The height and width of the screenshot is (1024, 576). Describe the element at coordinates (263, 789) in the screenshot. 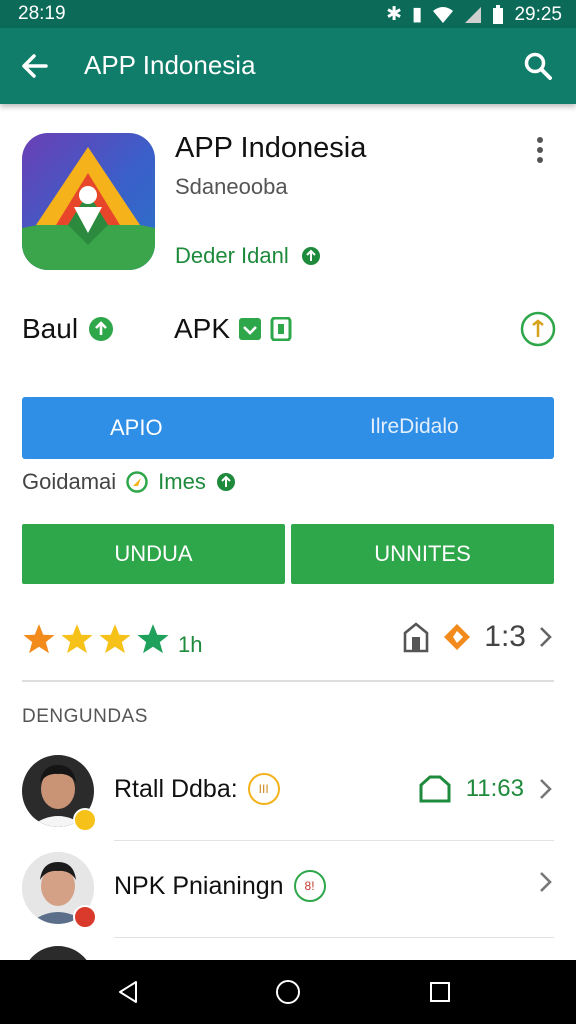

I see `person-badge: III` at that location.